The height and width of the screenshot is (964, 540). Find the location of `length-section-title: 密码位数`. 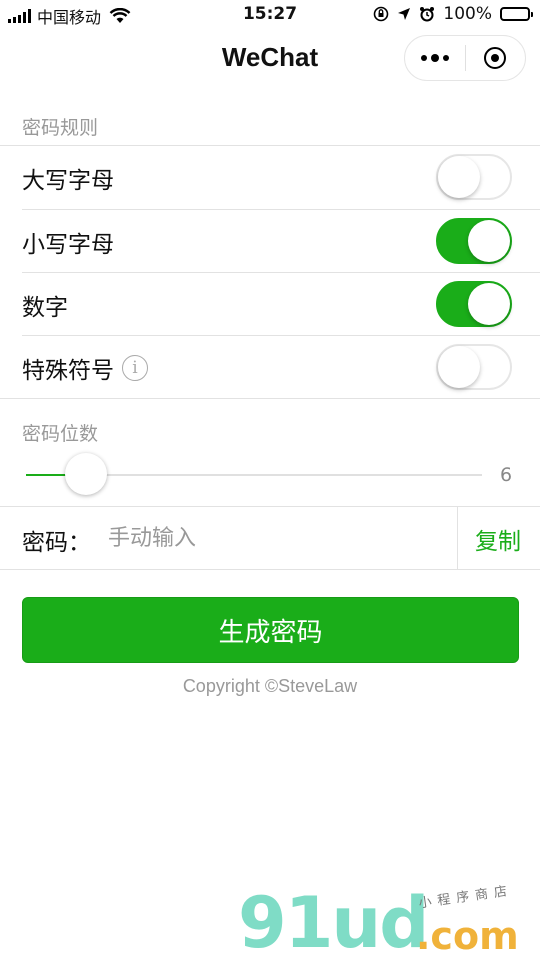

length-section-title: 密码位数 is located at coordinates (60, 434).